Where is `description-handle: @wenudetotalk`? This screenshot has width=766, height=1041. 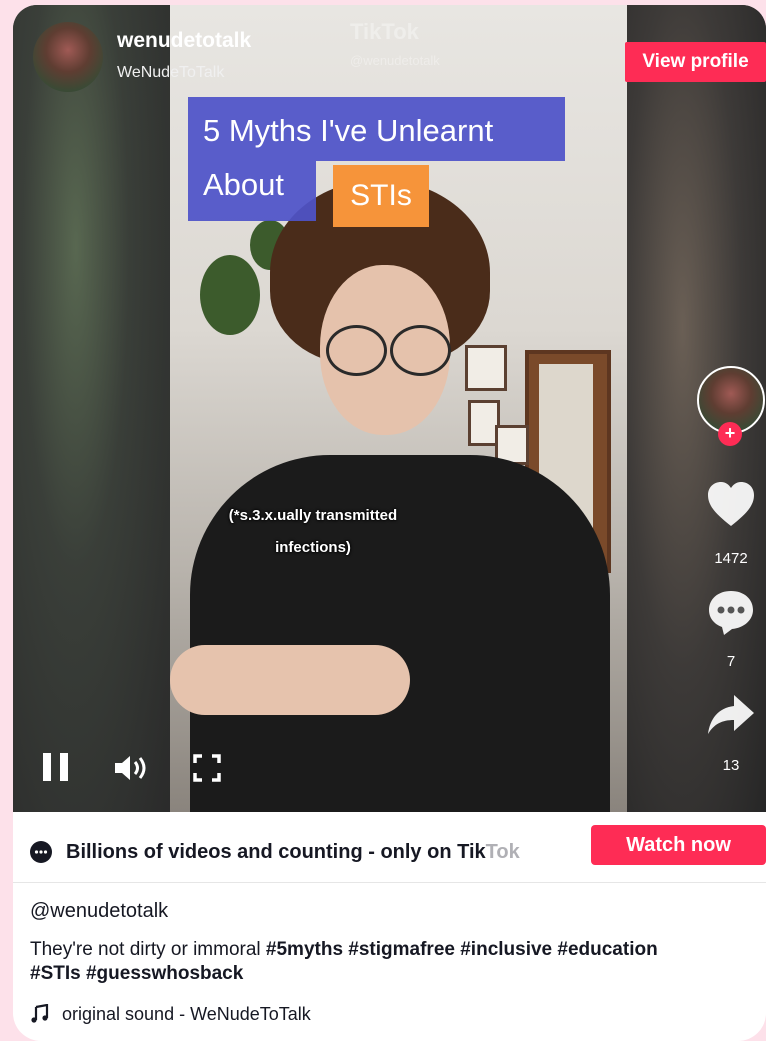
description-handle: @wenudetotalk is located at coordinates (99, 911).